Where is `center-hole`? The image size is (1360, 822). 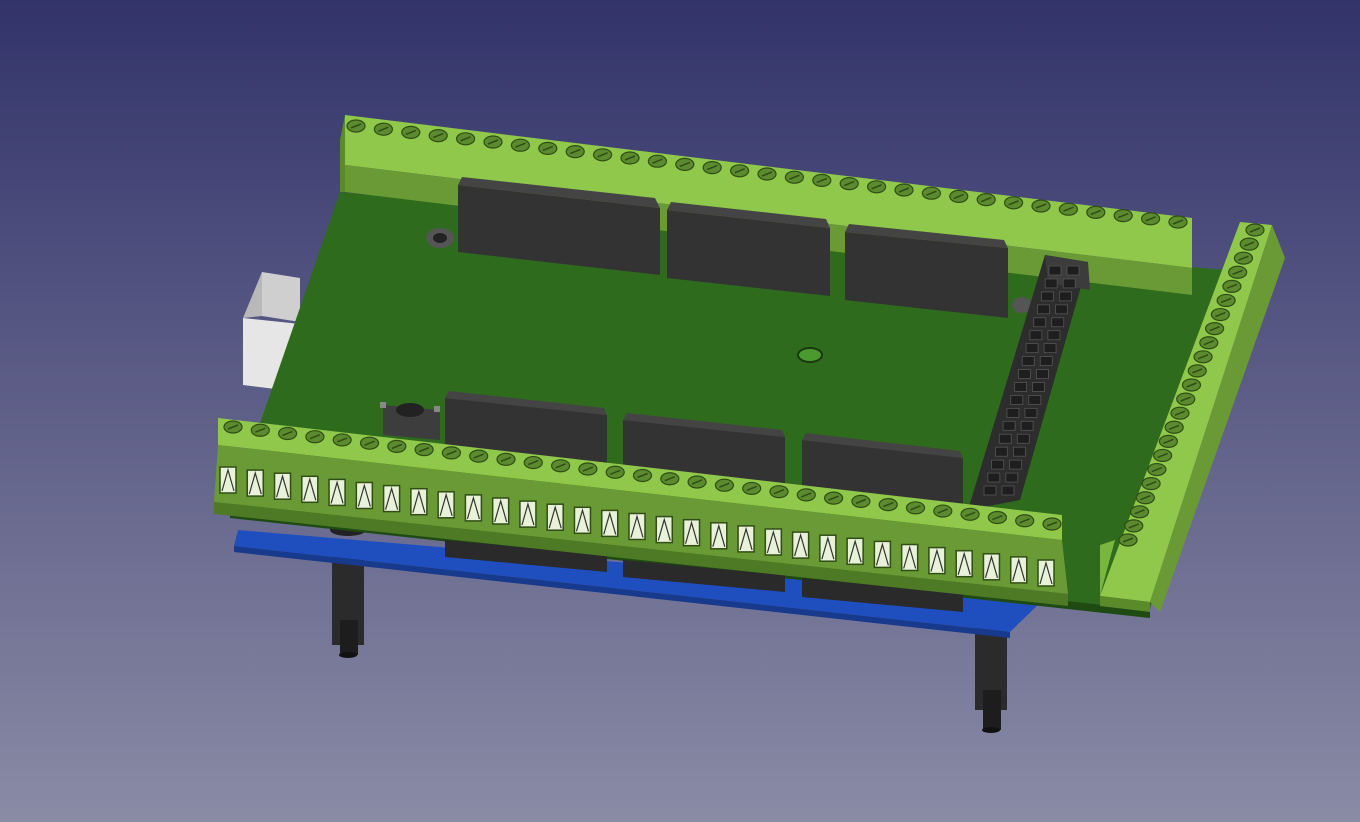 center-hole is located at coordinates (810, 355).